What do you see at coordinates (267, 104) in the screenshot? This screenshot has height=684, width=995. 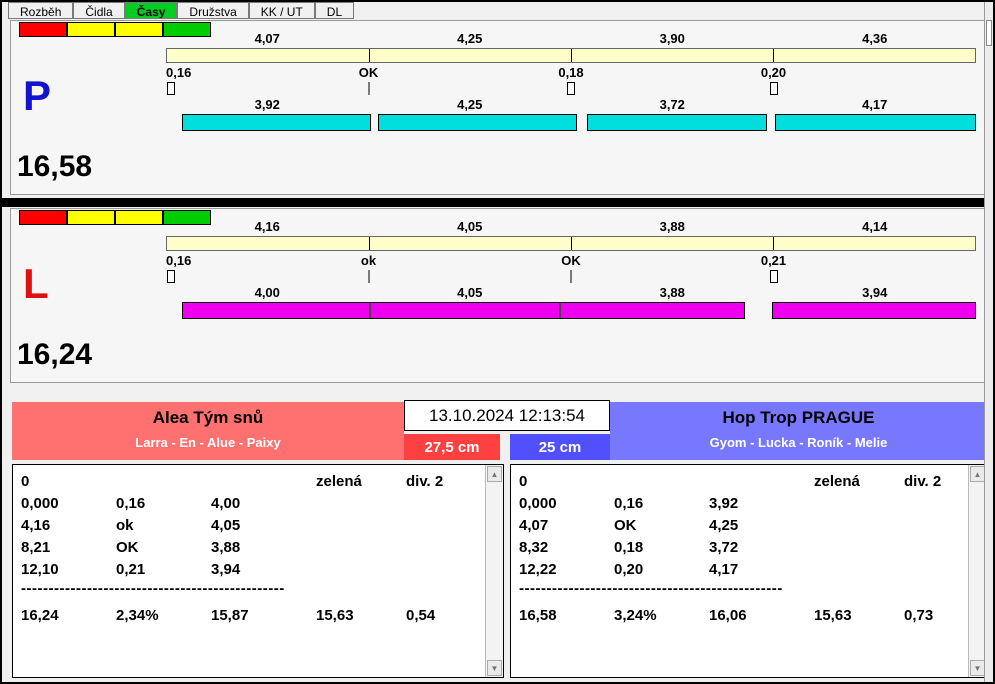 I see `leg-label: 3,92` at bounding box center [267, 104].